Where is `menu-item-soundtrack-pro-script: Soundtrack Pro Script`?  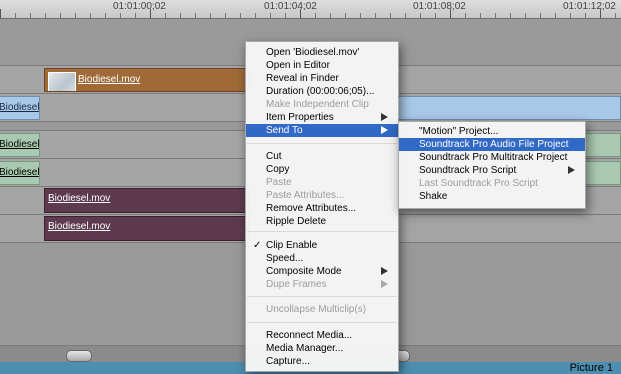 menu-item-soundtrack-pro-script: Soundtrack Pro Script is located at coordinates (492, 170).